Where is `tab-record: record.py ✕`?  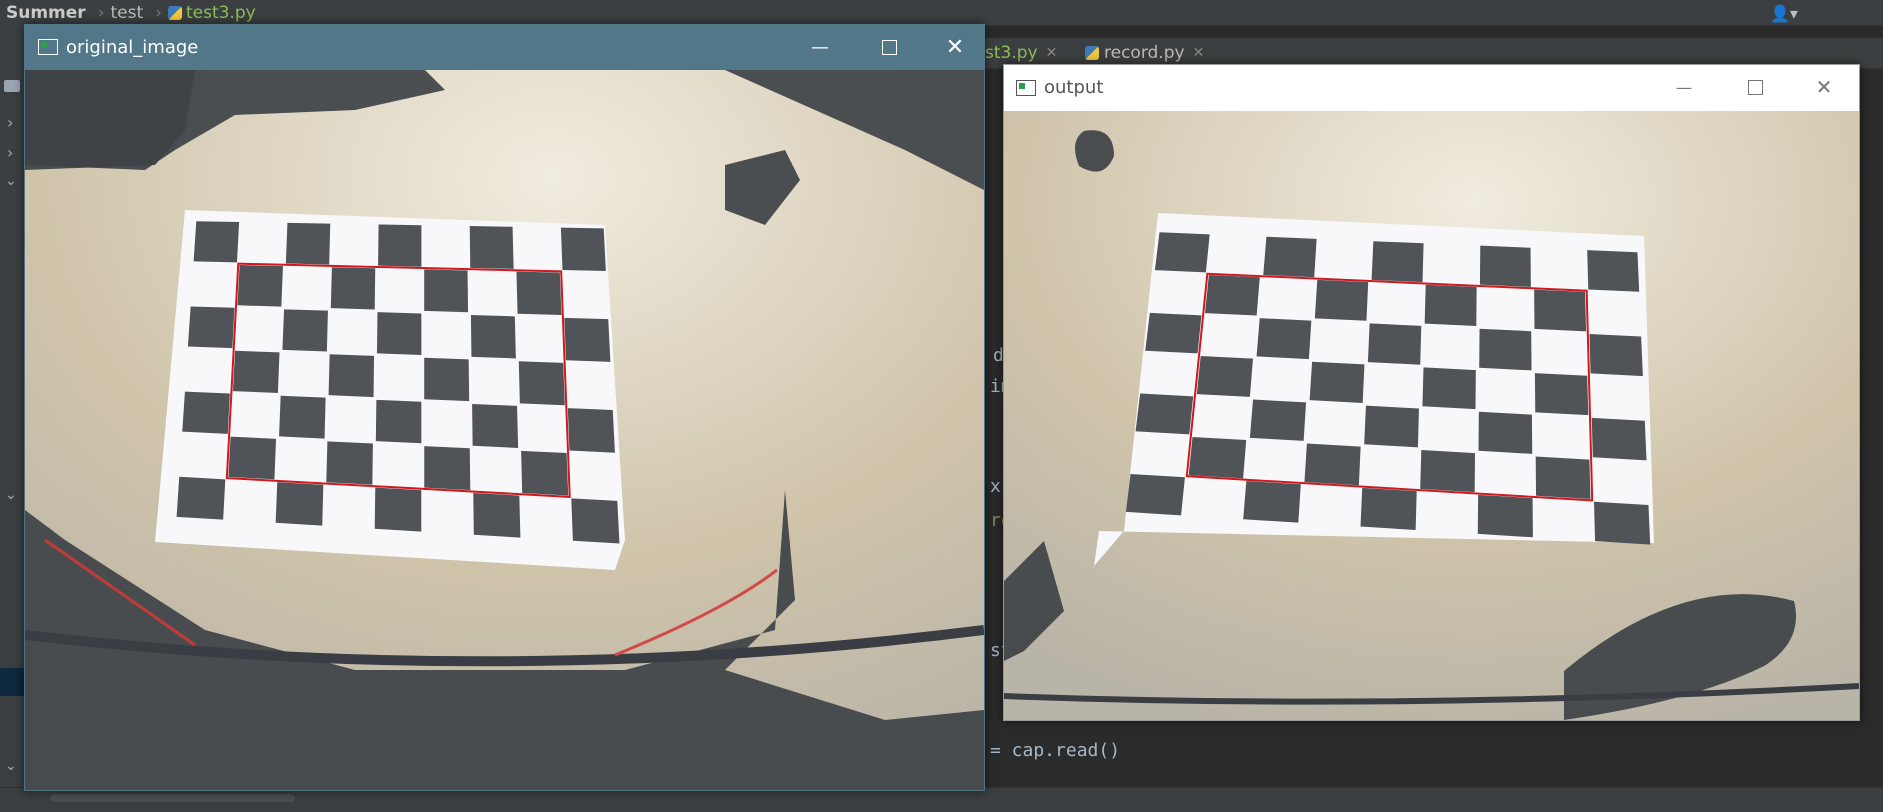 tab-record: record.py ✕ is located at coordinates (1144, 53).